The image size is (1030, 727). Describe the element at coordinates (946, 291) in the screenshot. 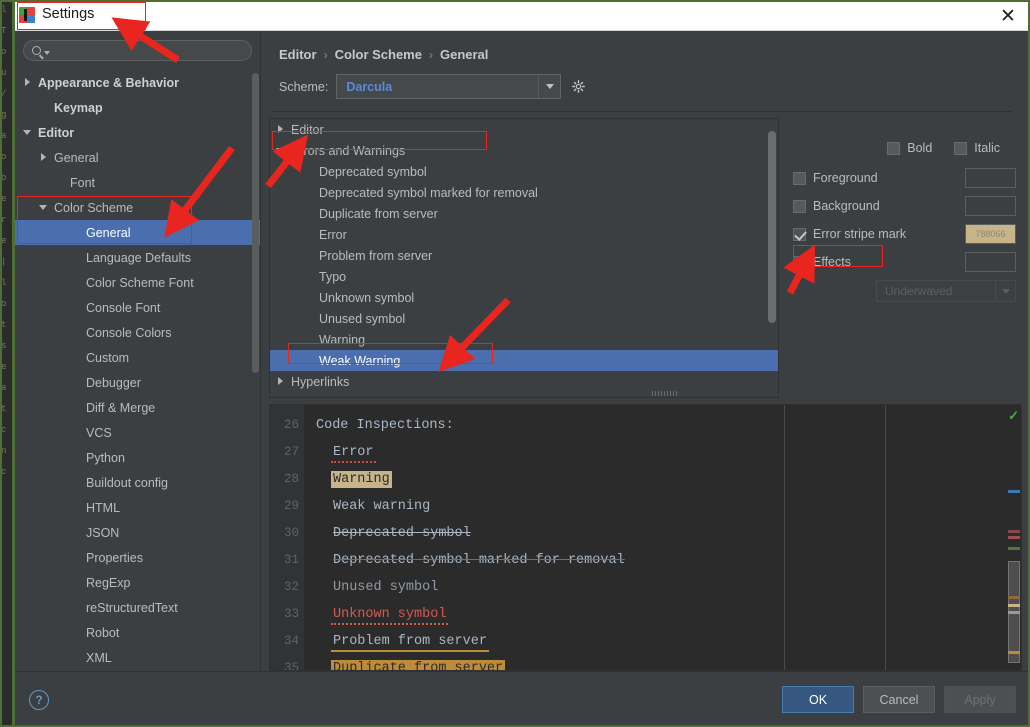

I see `effect-type-combobox: Underwaved` at that location.